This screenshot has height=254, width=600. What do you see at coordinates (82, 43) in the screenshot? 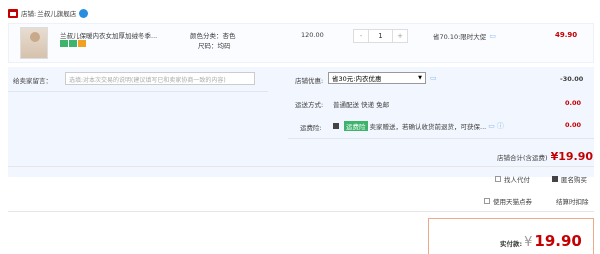
I see `invoice-icon` at bounding box center [82, 43].